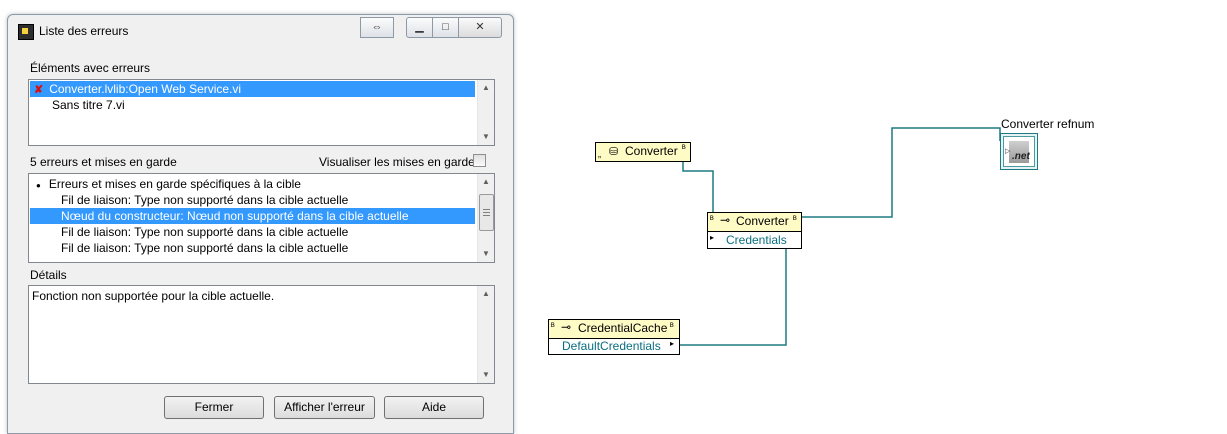 This screenshot has width=1227, height=434. Describe the element at coordinates (1048, 124) in the screenshot. I see `indicator-label: Converter refnum` at that location.